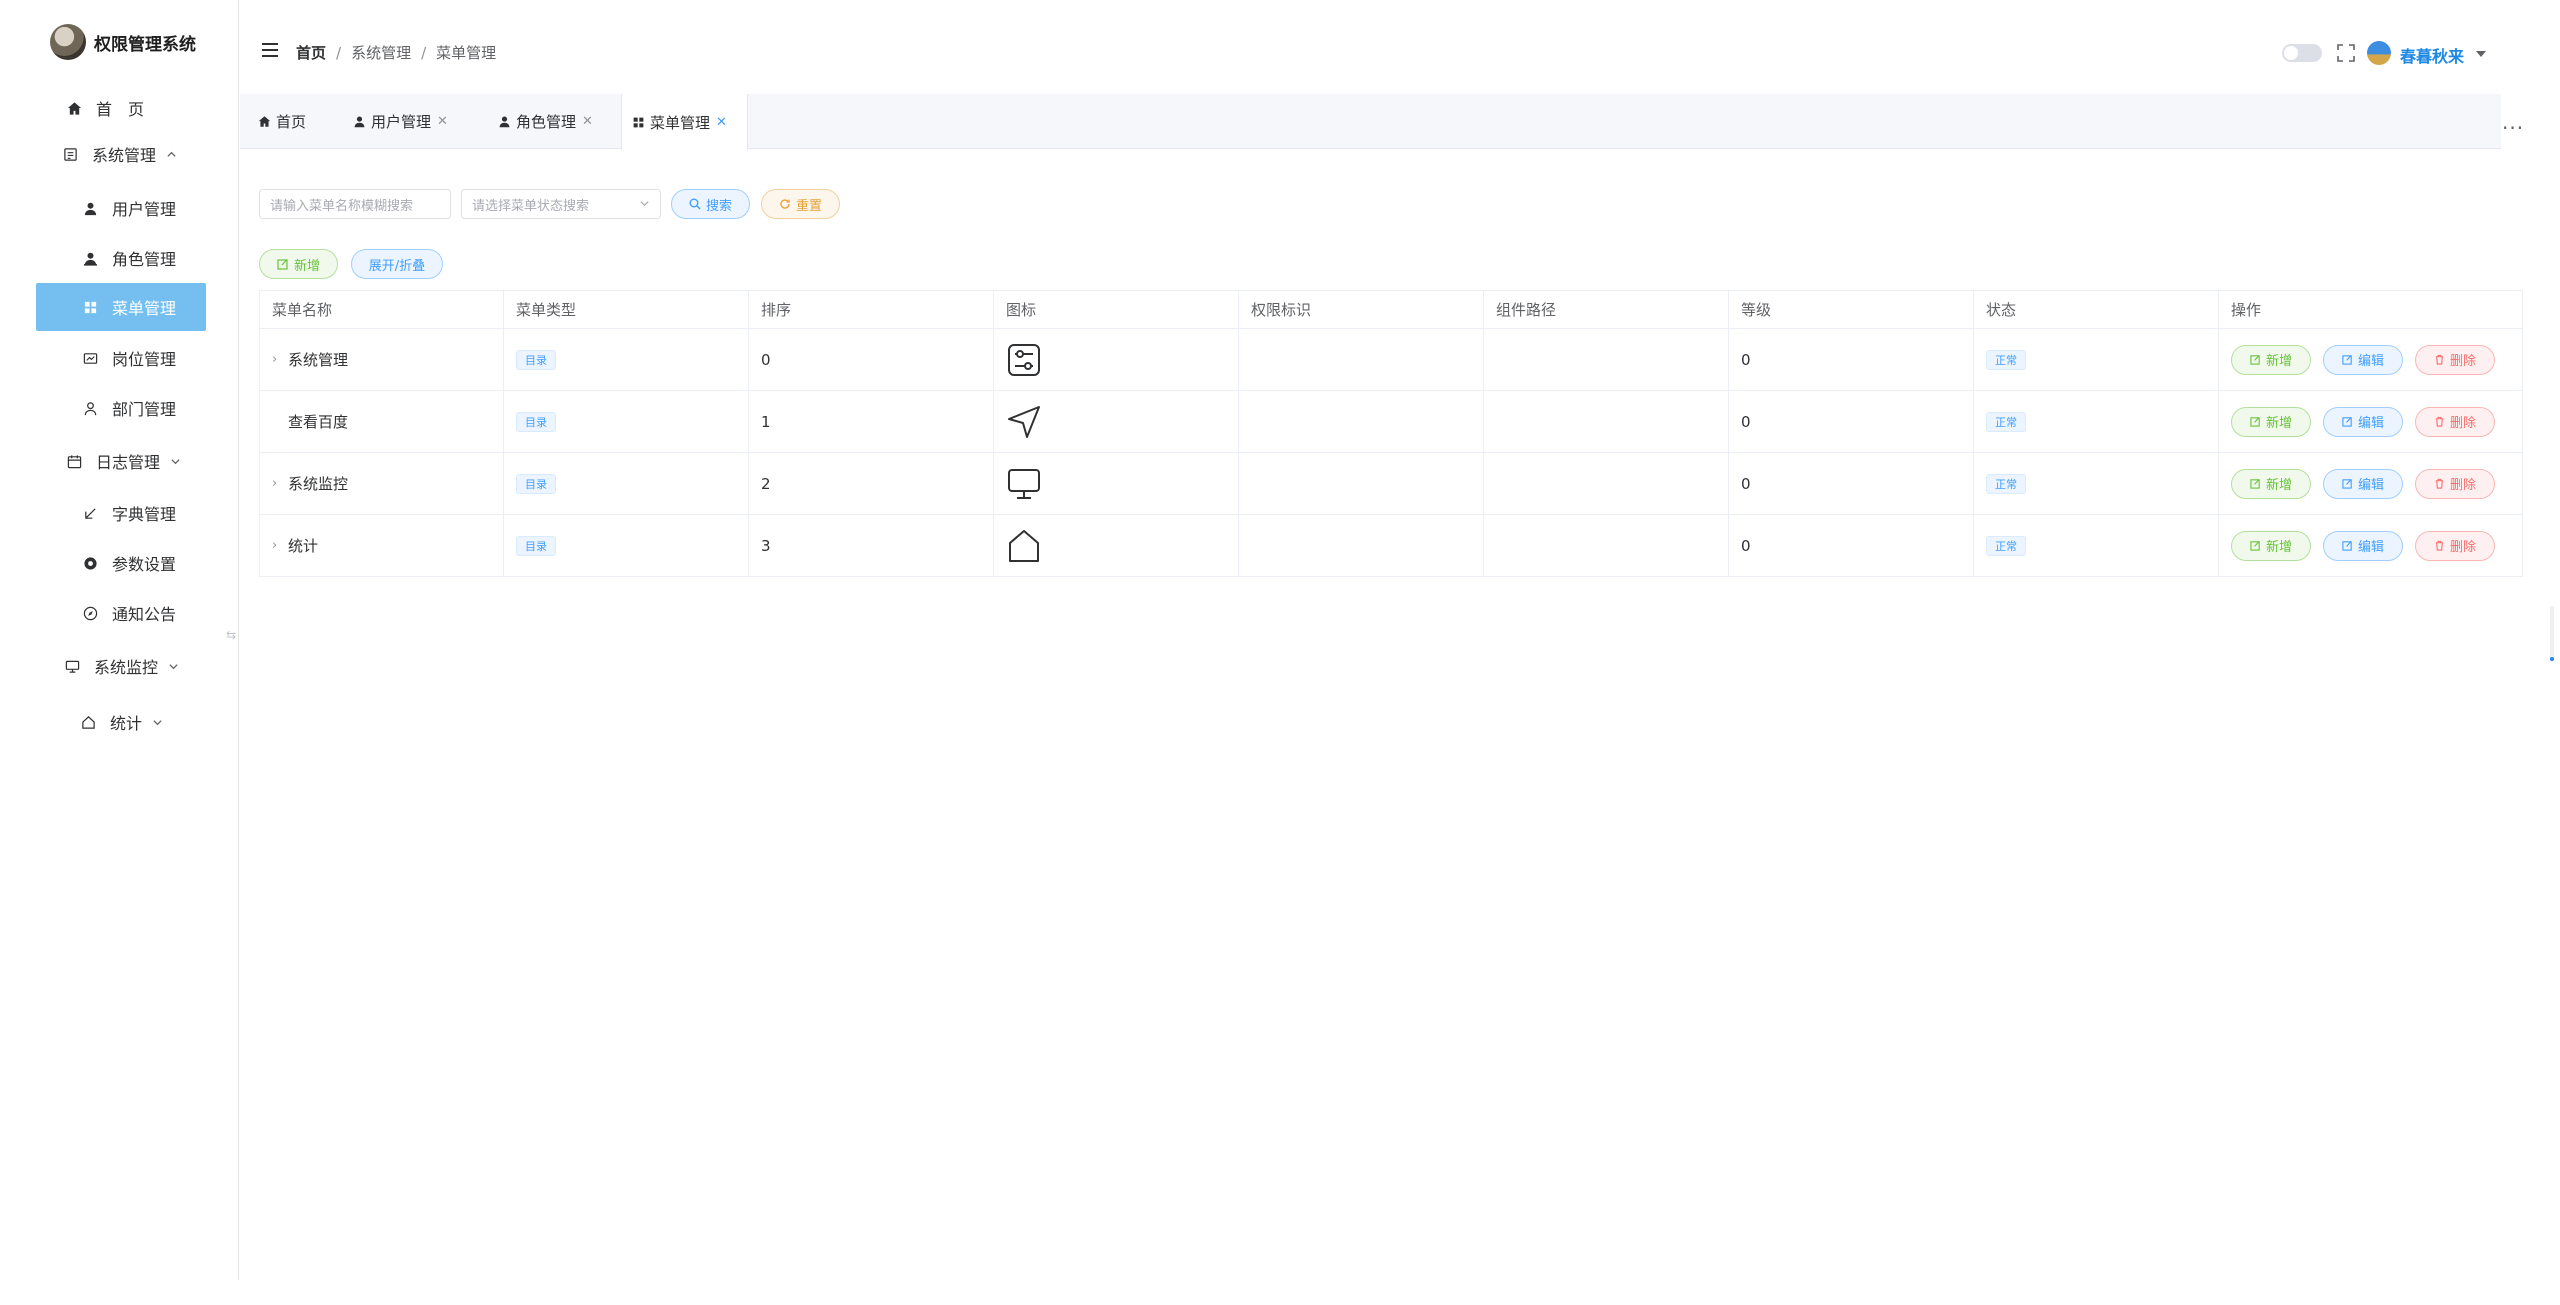 The image size is (2560, 1305). What do you see at coordinates (144, 359) in the screenshot?
I see `sidebar-item-label: 岗位管理` at bounding box center [144, 359].